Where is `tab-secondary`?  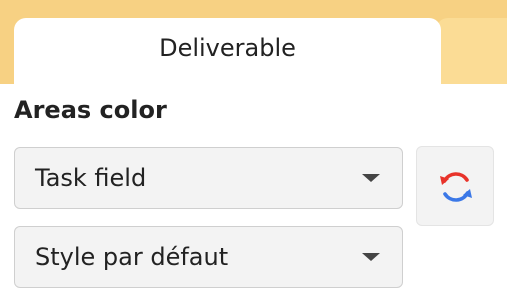
tab-secondary is located at coordinates (471, 51).